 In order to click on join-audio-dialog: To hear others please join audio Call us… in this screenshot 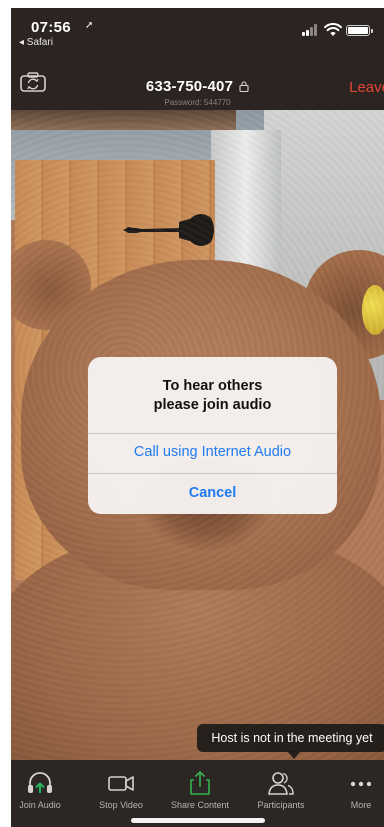, I will do `click(212, 435)`.